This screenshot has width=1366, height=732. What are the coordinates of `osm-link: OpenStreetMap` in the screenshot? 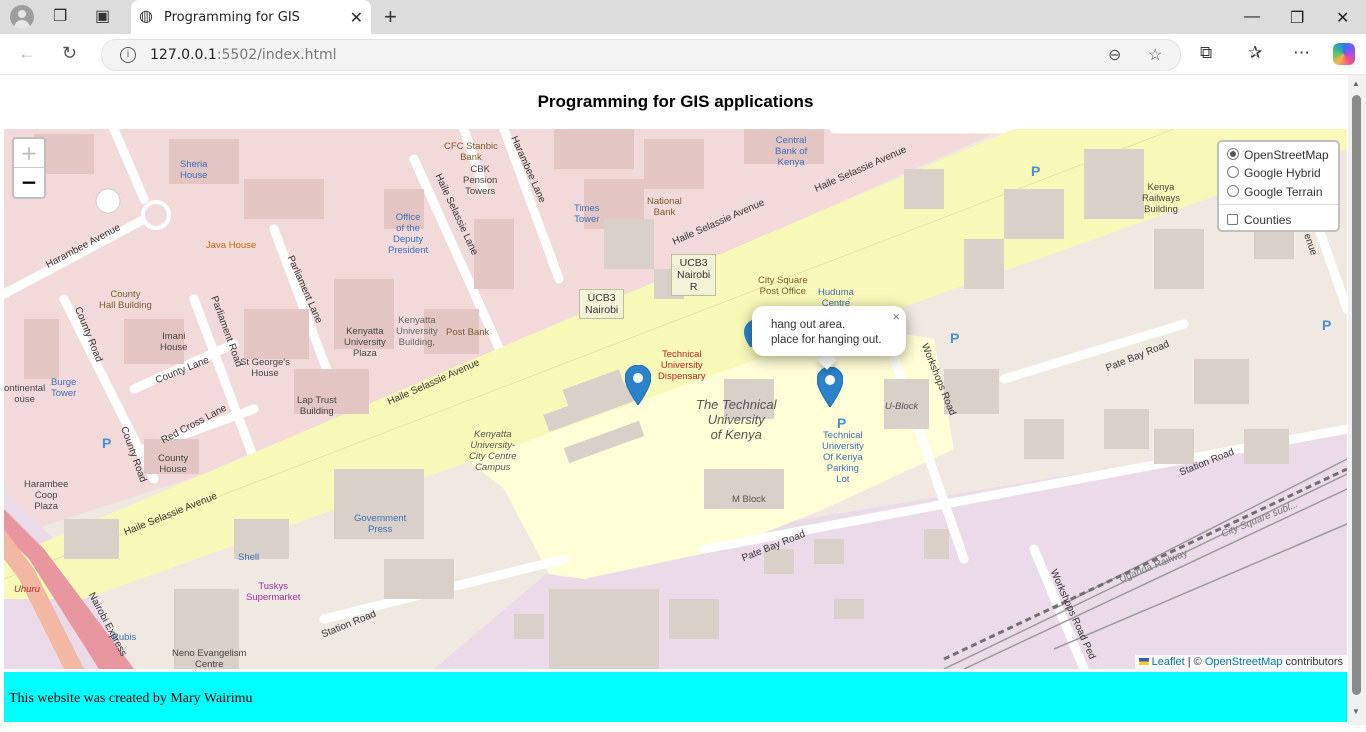 It's located at (1244, 662).